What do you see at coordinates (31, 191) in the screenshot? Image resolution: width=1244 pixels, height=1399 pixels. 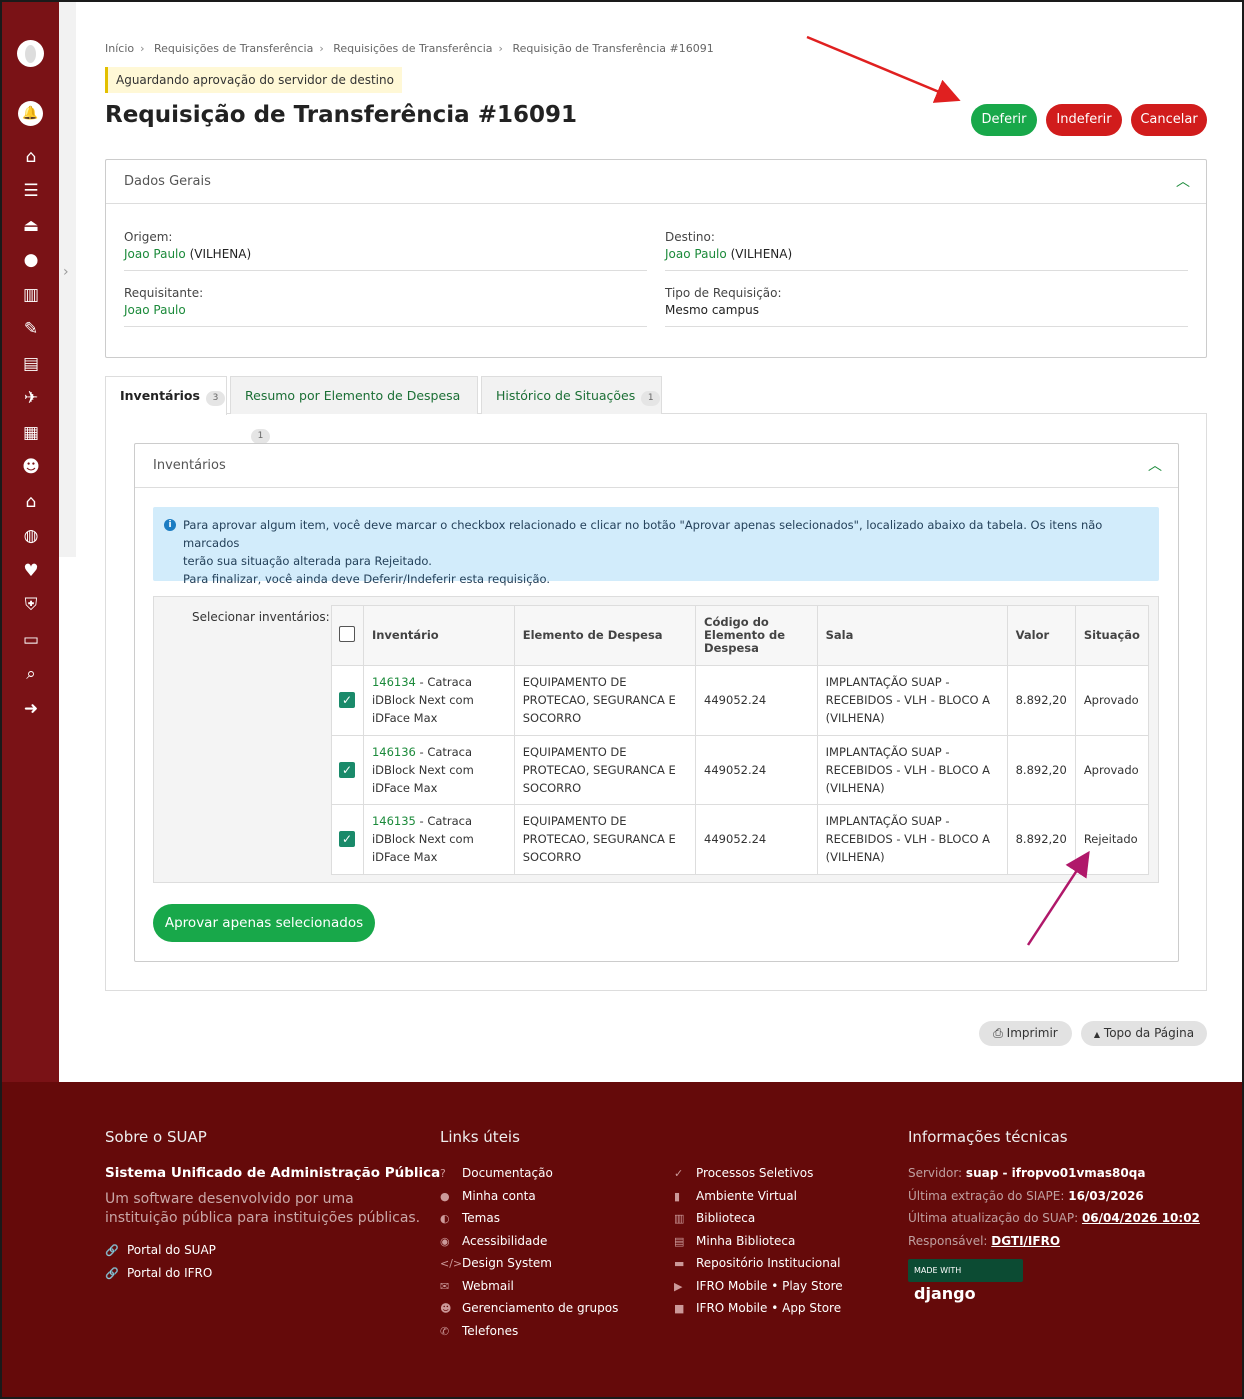 I see `list-icon: ☰` at bounding box center [31, 191].